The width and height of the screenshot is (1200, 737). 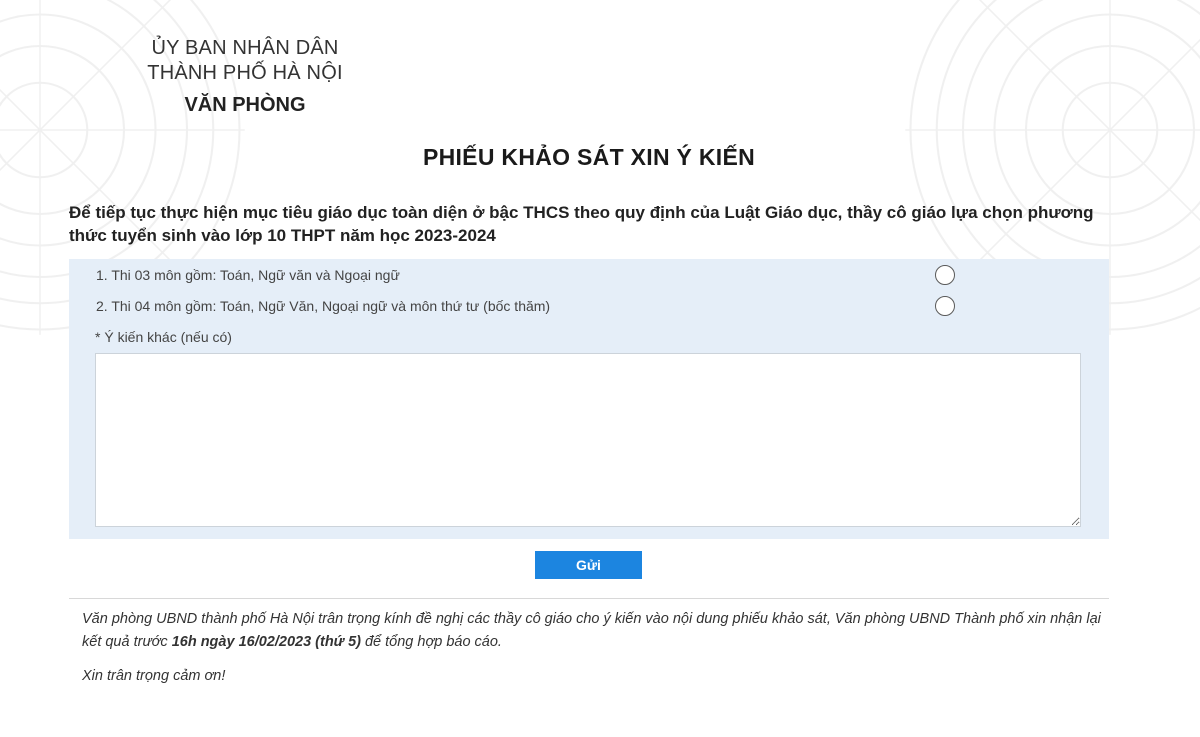 What do you see at coordinates (163, 337) in the screenshot?
I see `other-opinion-label: * Ý kiến khác (nếu có)` at bounding box center [163, 337].